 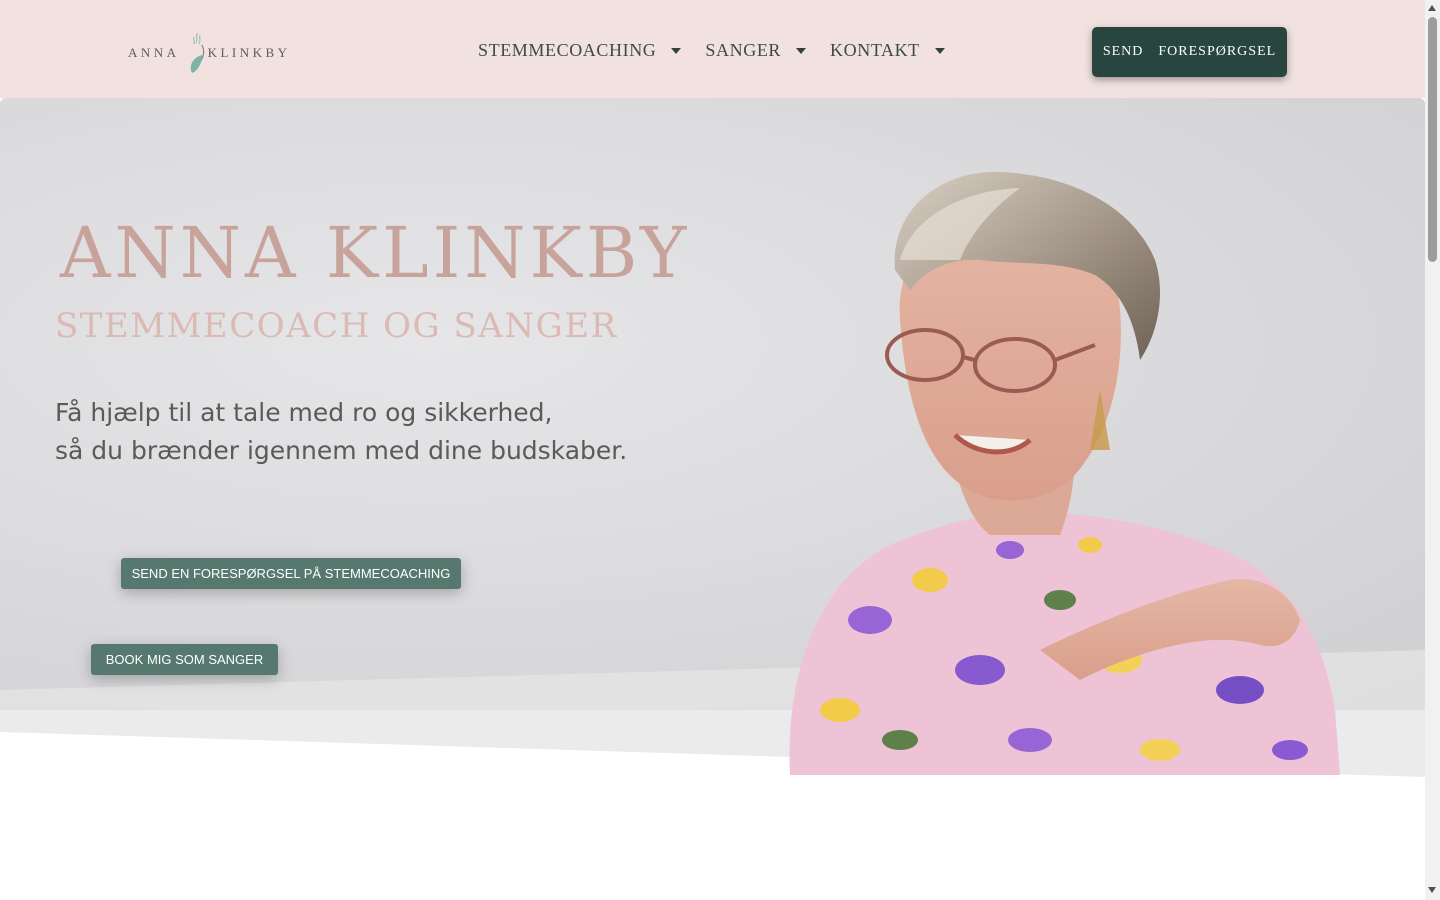 I want to click on nav-item-stemmecoaching: STEMMECOACHING, so click(x=580, y=50).